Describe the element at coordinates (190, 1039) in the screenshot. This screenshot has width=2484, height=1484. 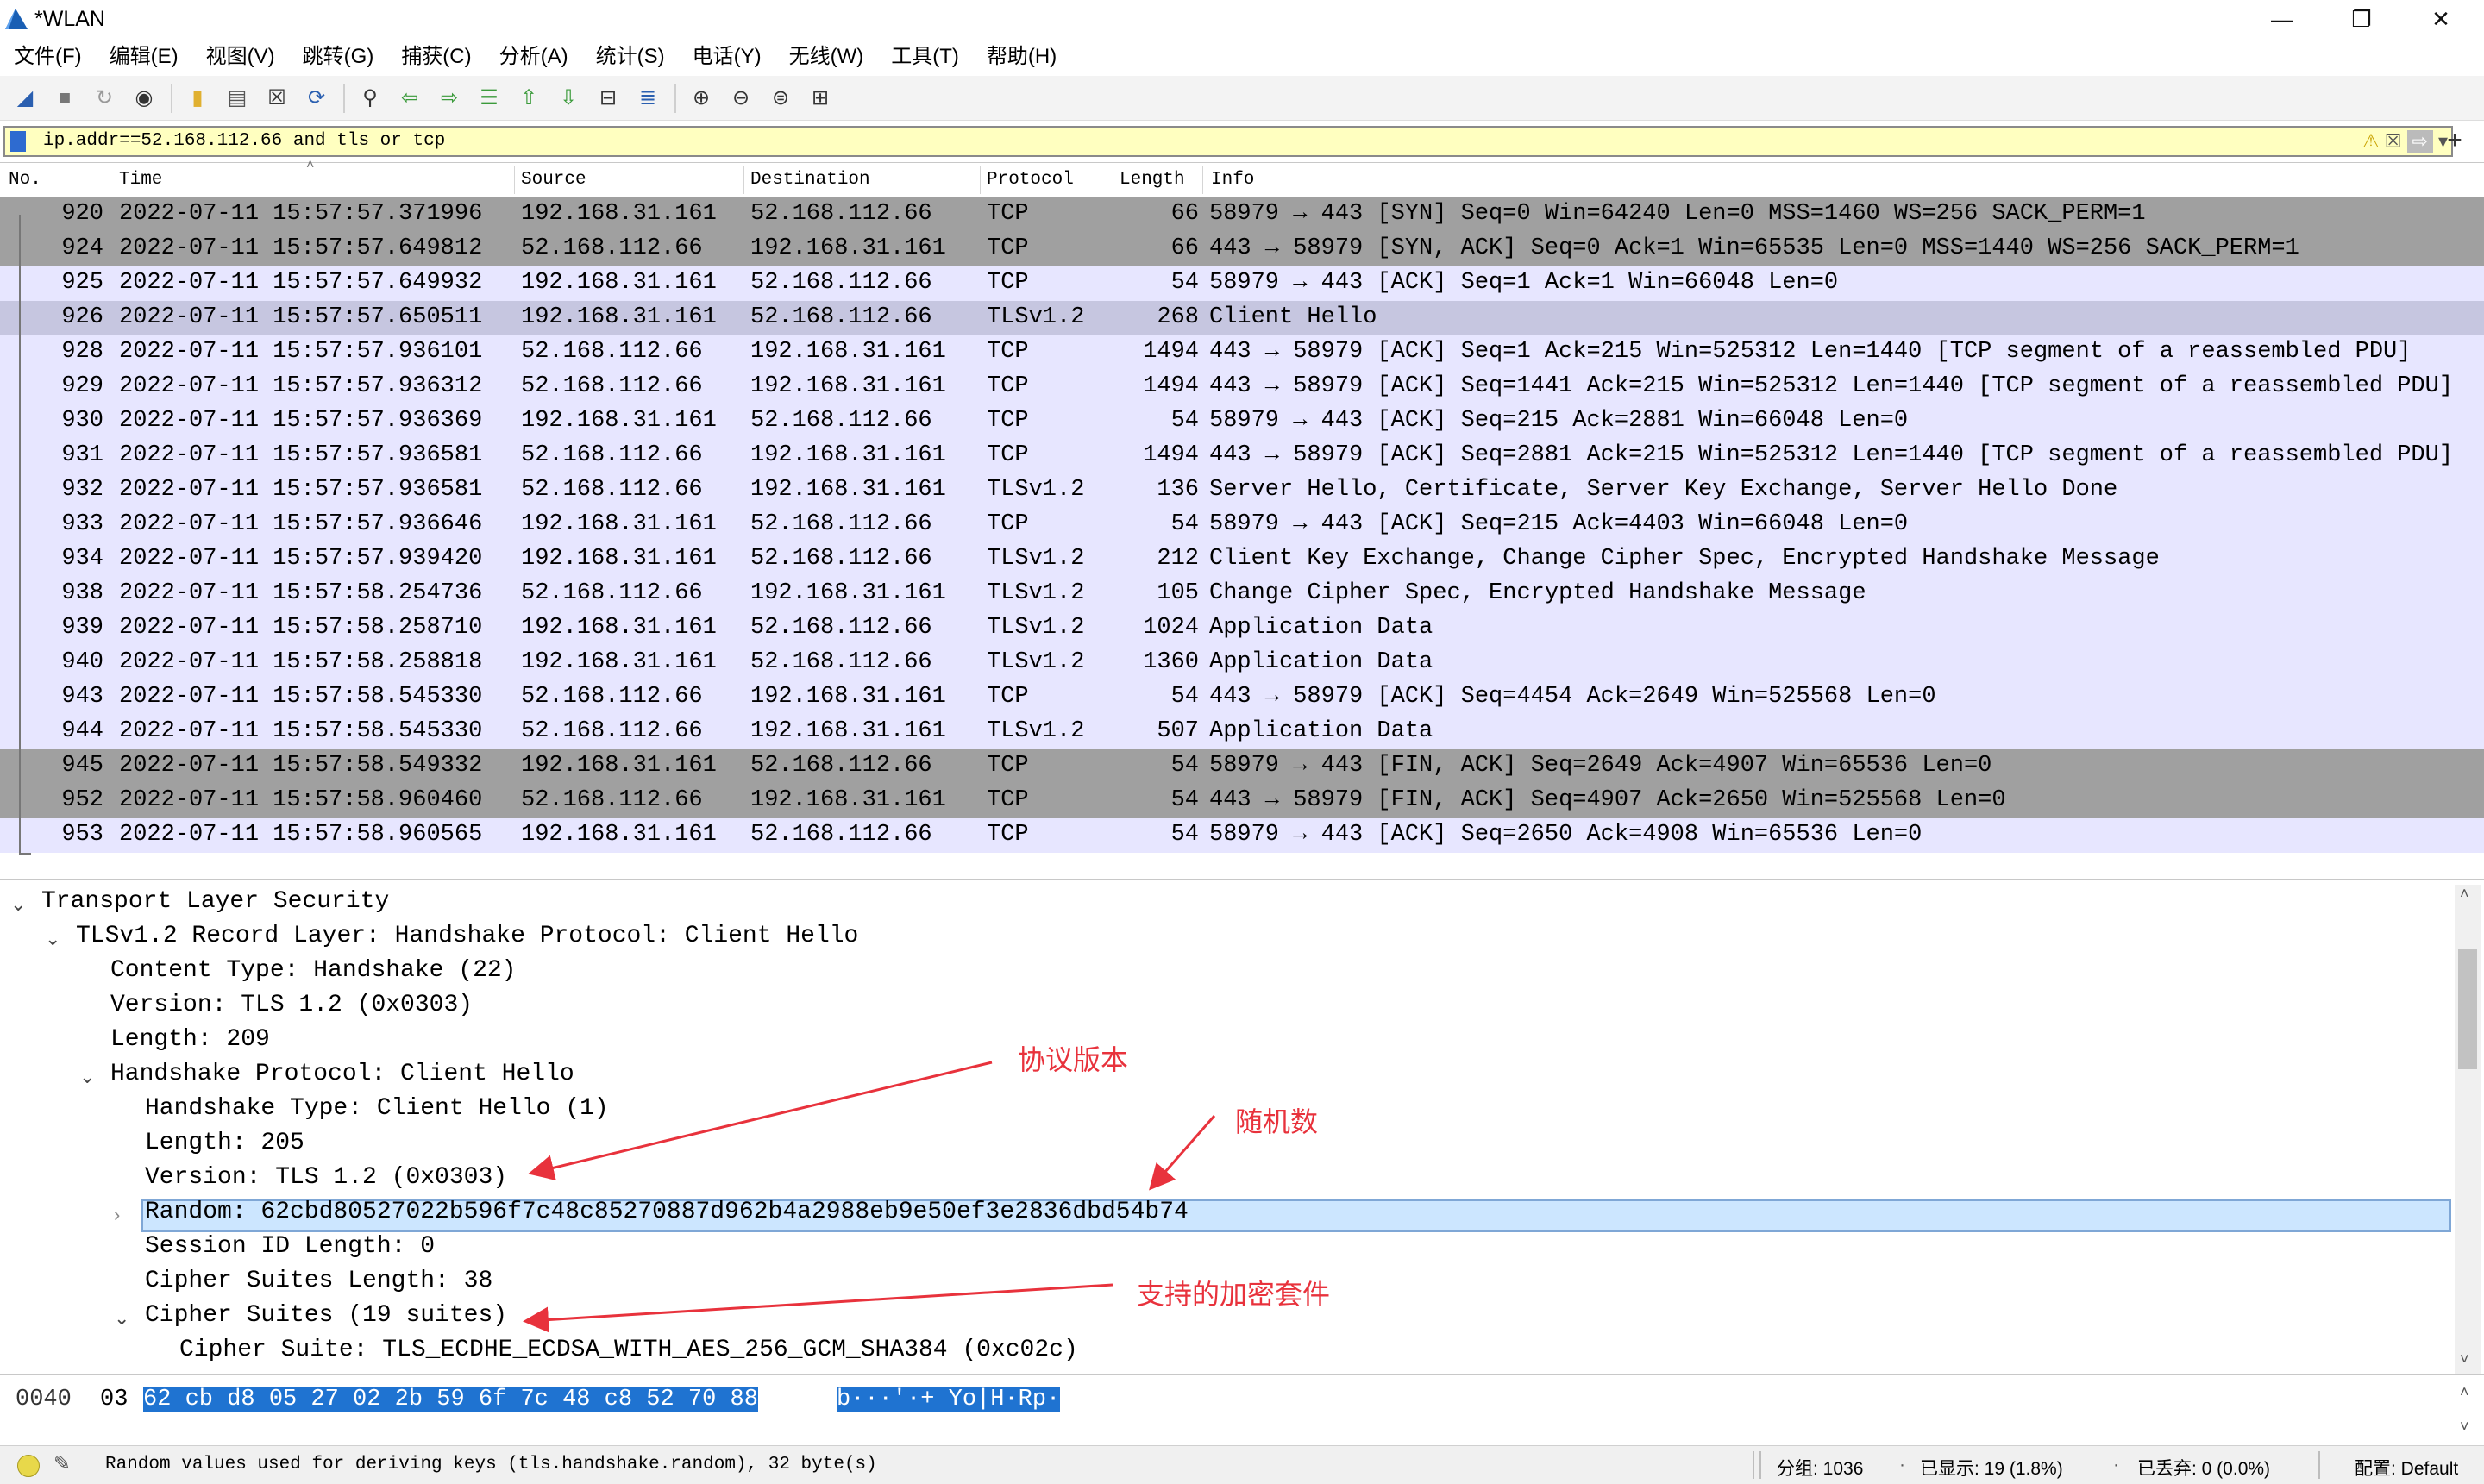
I see `tree-item-length: Length: 209` at that location.